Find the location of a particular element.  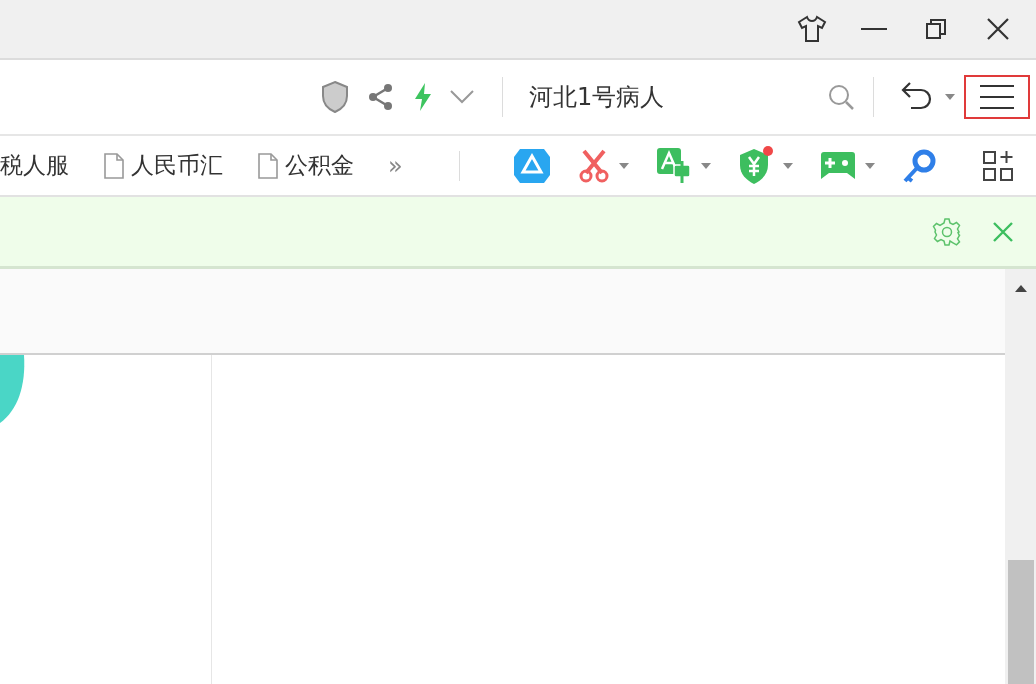

restore-icon is located at coordinates (936, 29).